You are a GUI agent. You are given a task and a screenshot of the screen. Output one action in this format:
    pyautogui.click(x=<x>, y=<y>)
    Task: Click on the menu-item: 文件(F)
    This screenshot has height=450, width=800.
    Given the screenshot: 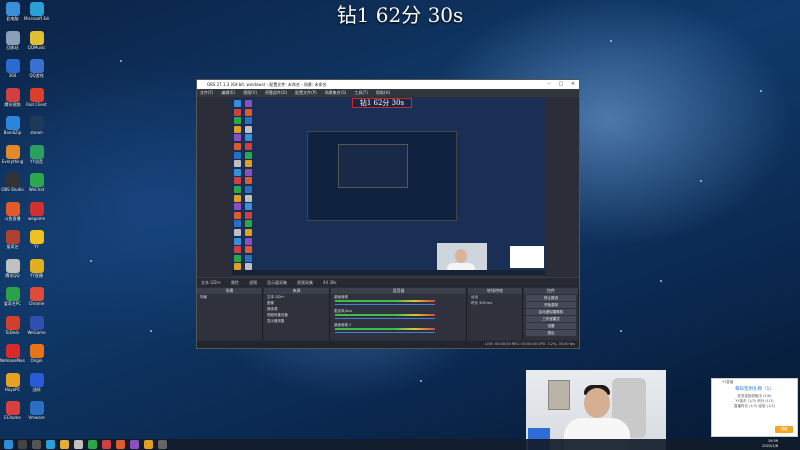 What is the action you would take?
    pyautogui.click(x=206, y=92)
    